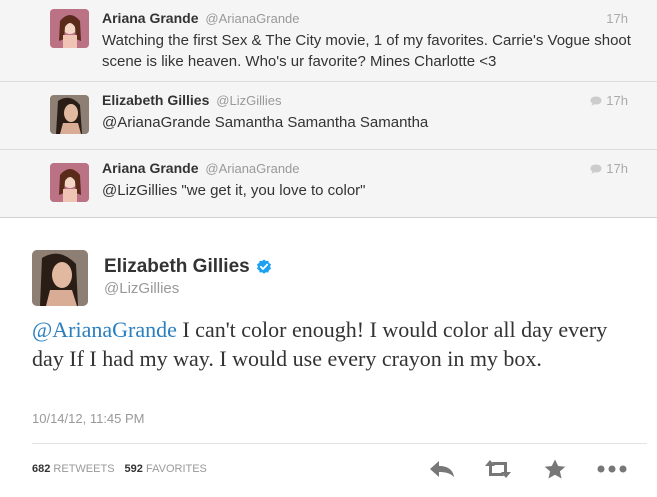  What do you see at coordinates (88, 418) in the screenshot?
I see `tweet-date: 10/14/12, 11:45 PM` at bounding box center [88, 418].